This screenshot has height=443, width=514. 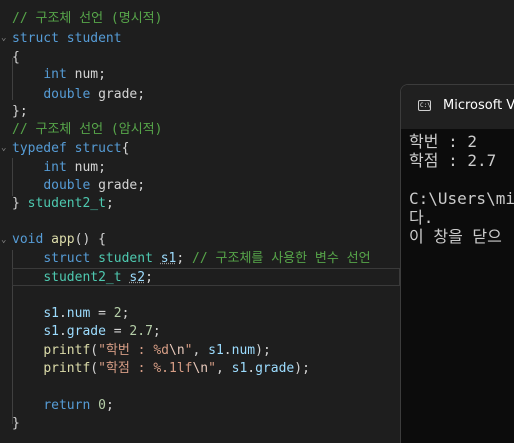 I want to click on function-name: app, so click(x=63, y=239).